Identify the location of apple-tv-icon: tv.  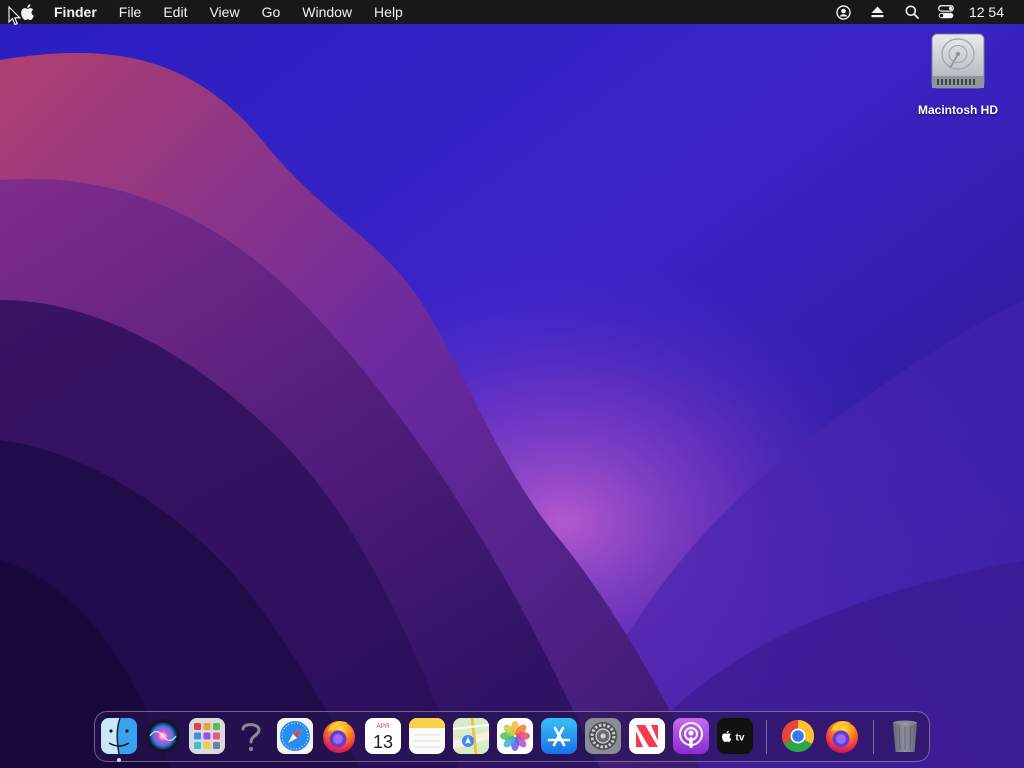
(735, 736).